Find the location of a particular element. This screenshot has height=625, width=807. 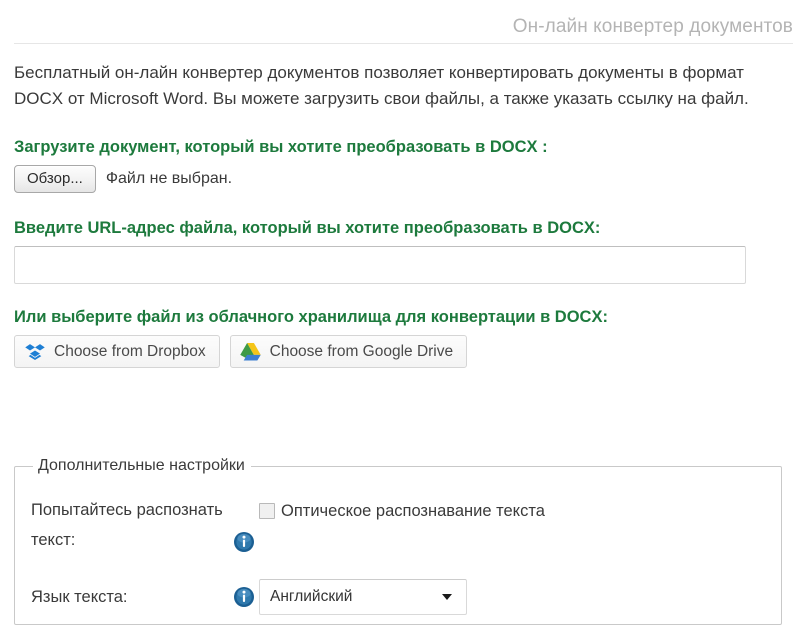

dropbox-icon is located at coordinates (34, 351).